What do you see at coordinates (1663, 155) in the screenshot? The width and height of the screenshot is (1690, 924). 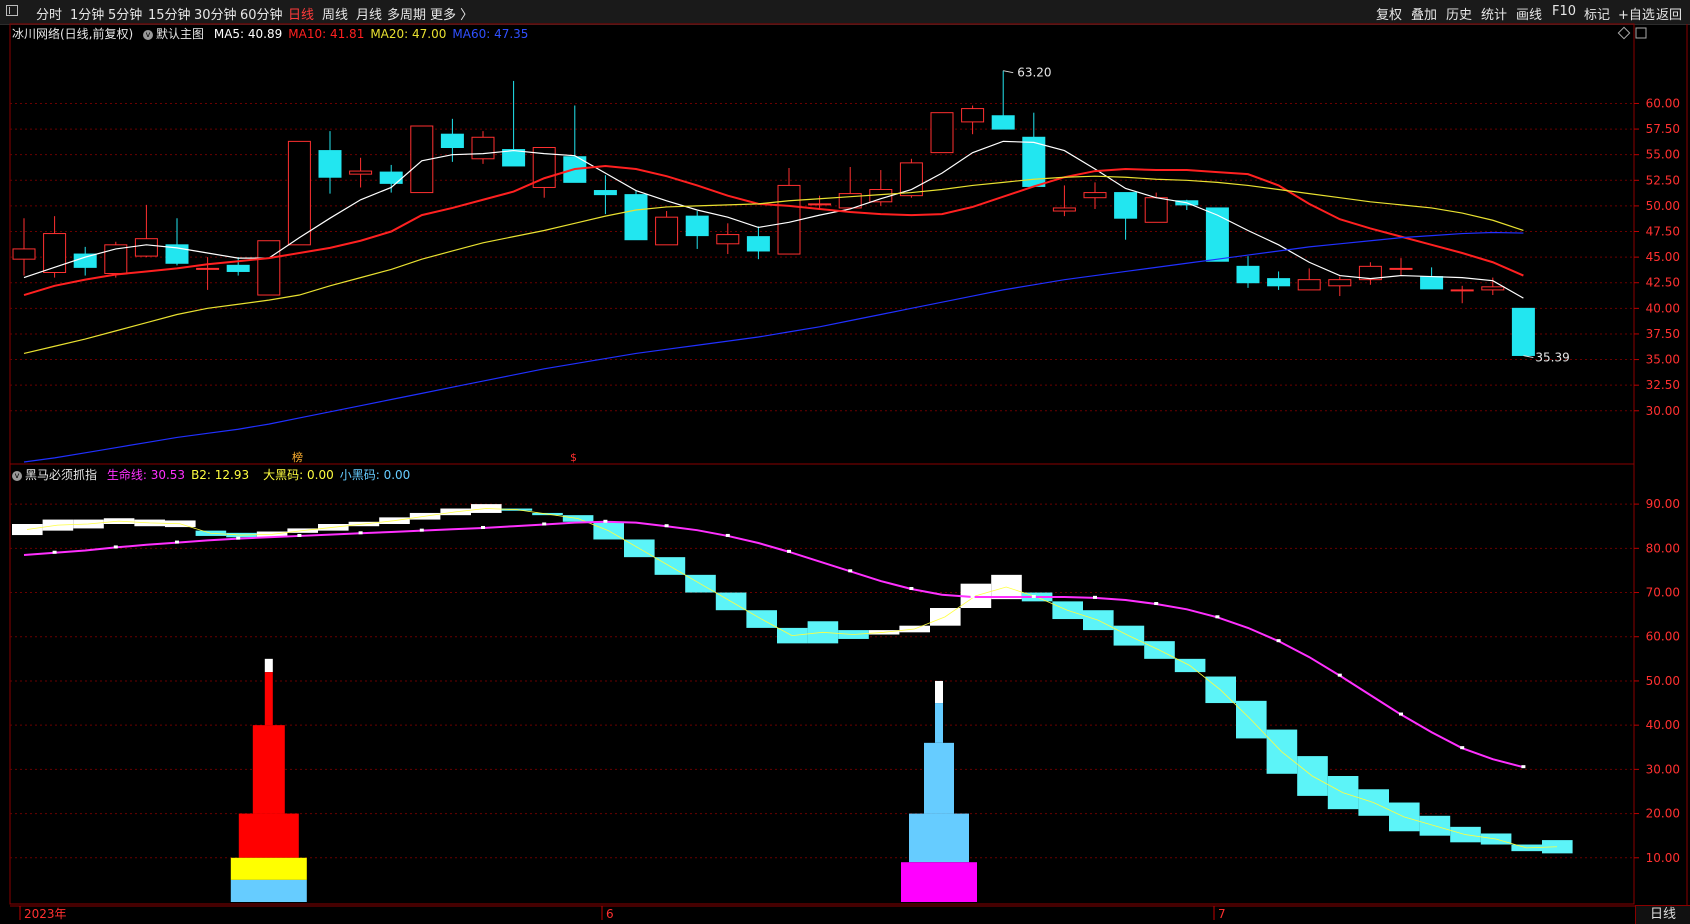 I see `main-y-tick-label: 55.00` at bounding box center [1663, 155].